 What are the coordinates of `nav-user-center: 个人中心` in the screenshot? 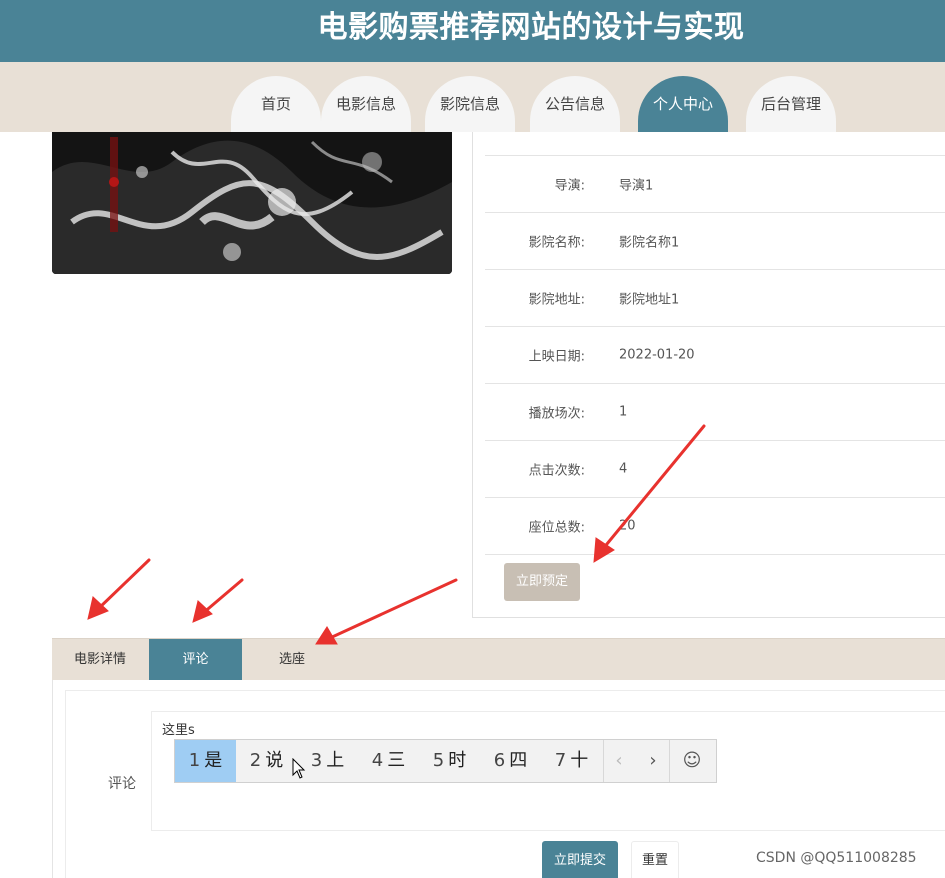 It's located at (683, 104).